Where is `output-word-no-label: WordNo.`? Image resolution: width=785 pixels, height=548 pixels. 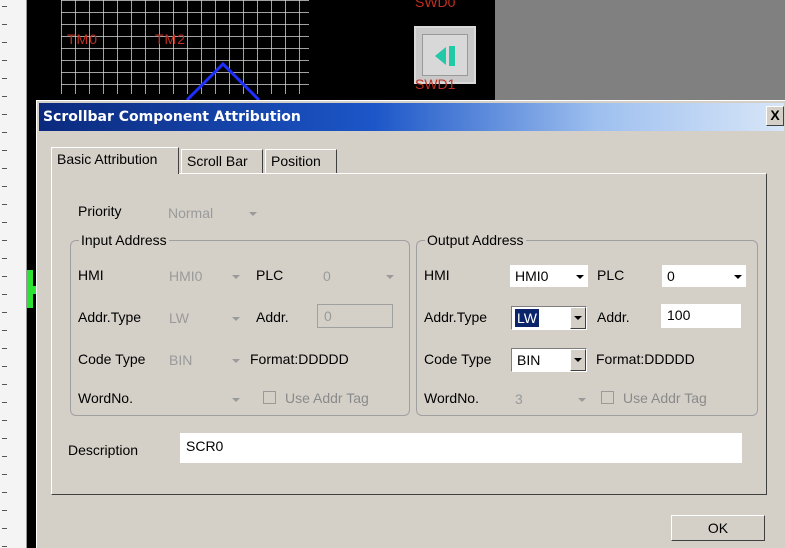
output-word-no-label: WordNo. is located at coordinates (451, 398).